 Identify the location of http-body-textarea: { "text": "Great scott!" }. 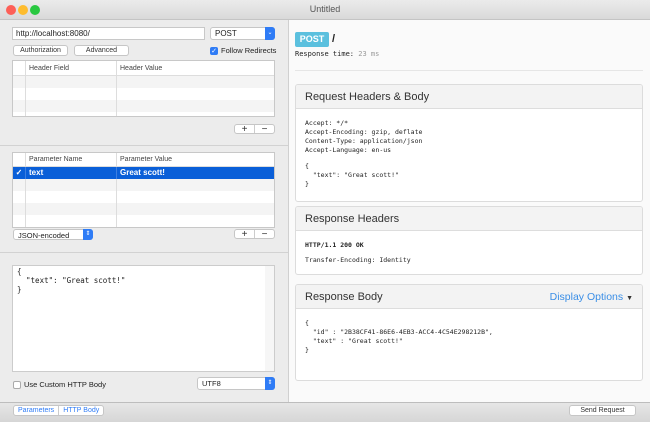
(139, 318).